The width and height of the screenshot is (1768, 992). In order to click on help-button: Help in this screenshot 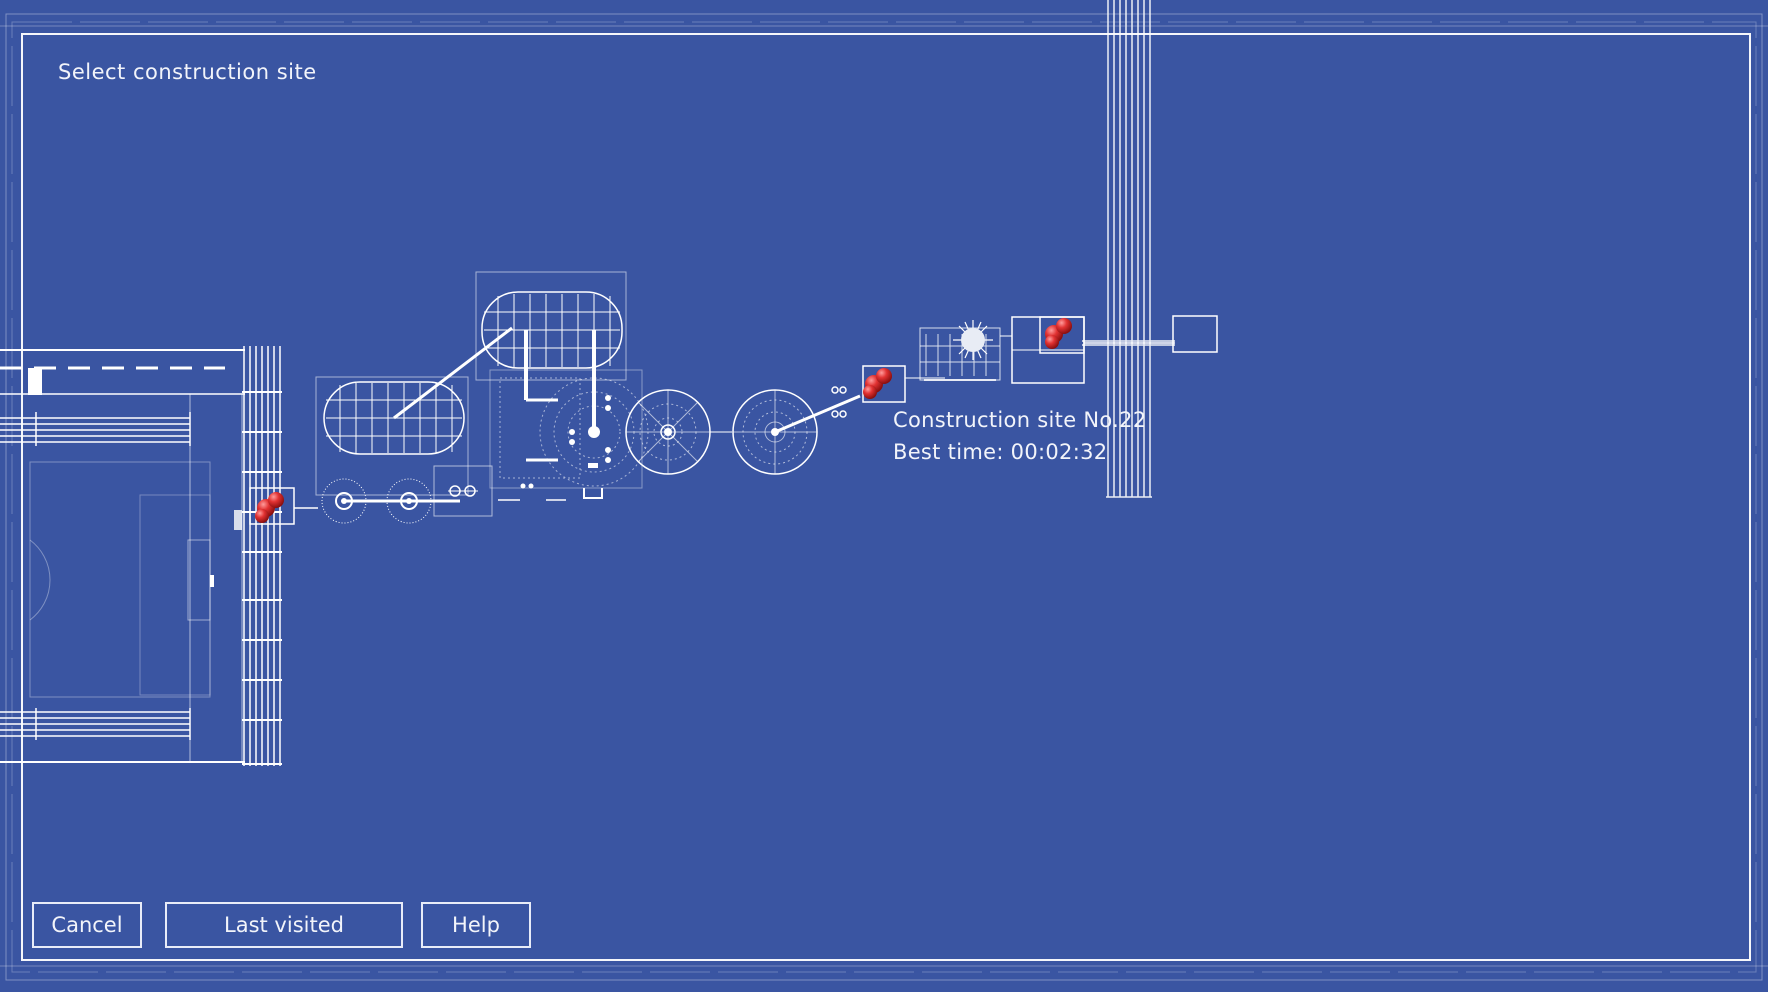, I will do `click(476, 925)`.